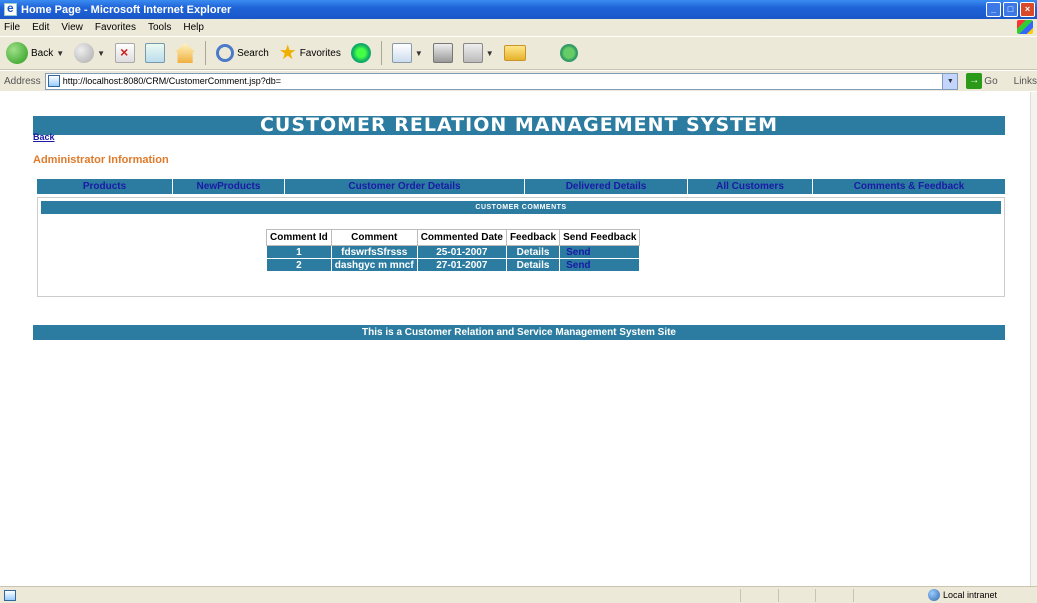 The image size is (1037, 603). What do you see at coordinates (1033, 339) in the screenshot?
I see `vertical-scrollbar` at bounding box center [1033, 339].